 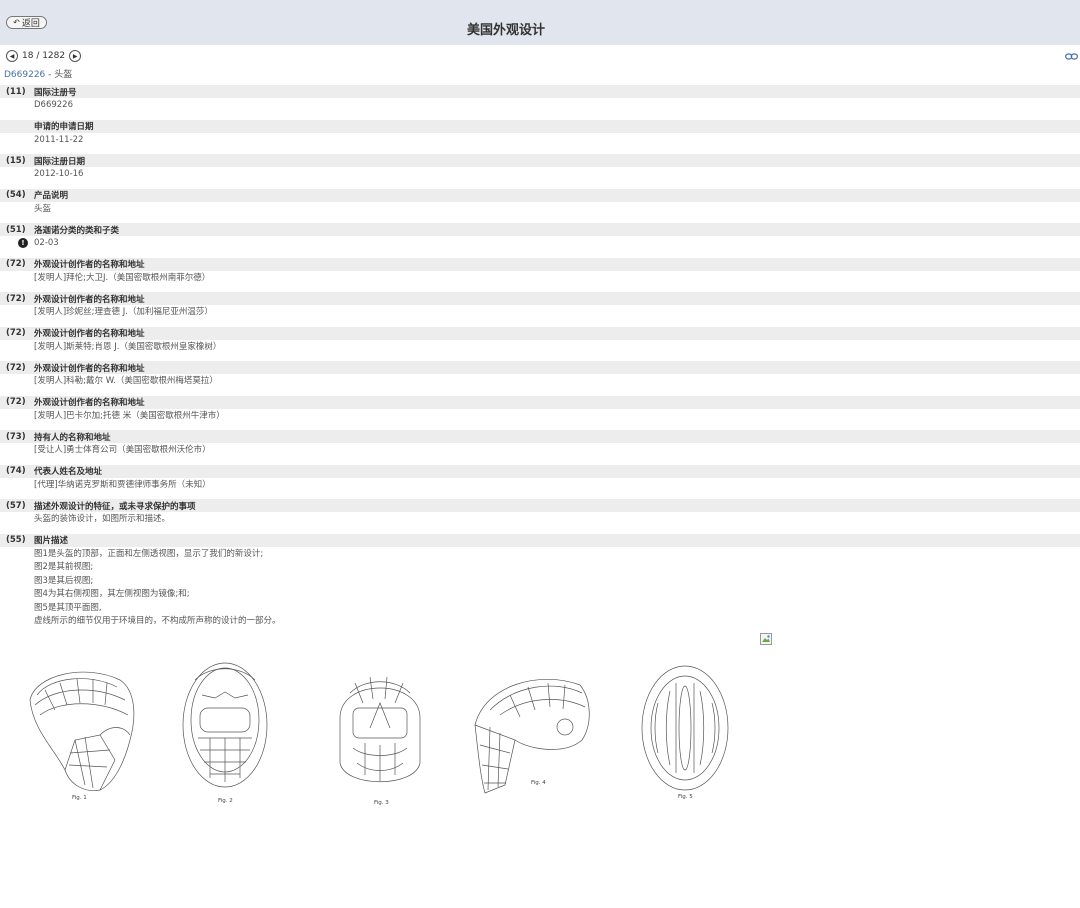 What do you see at coordinates (540, 595) in the screenshot?
I see `field-value: 图4为其右侧视图，其左侧视图为镜像;和;` at bounding box center [540, 595].